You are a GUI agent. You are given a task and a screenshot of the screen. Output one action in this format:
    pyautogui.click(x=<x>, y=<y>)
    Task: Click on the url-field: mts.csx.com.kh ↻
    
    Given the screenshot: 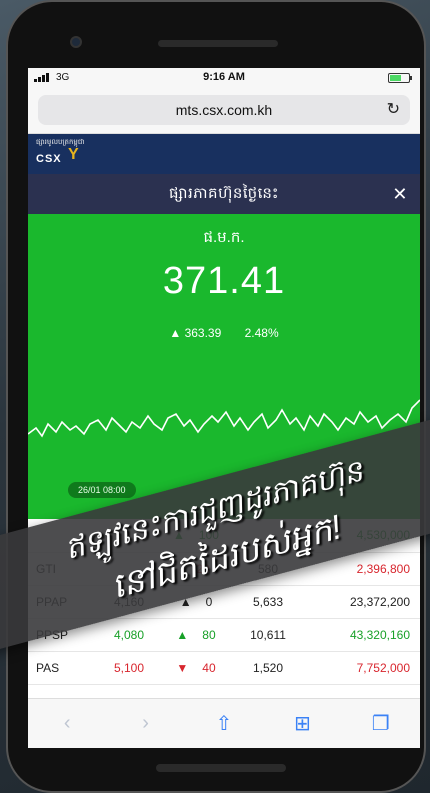 What is the action you would take?
    pyautogui.click(x=224, y=110)
    